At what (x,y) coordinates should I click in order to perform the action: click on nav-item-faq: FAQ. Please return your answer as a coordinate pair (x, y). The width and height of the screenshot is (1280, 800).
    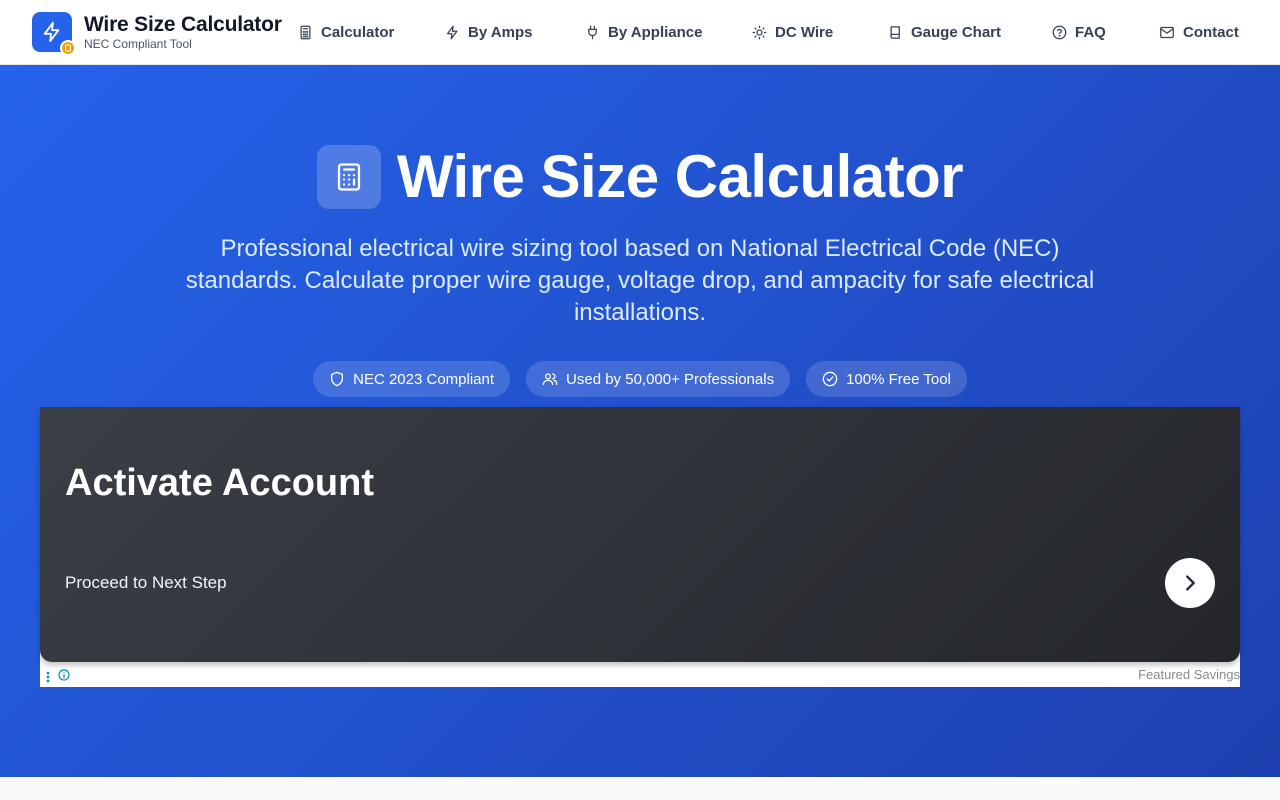
    Looking at the image, I should click on (1079, 32).